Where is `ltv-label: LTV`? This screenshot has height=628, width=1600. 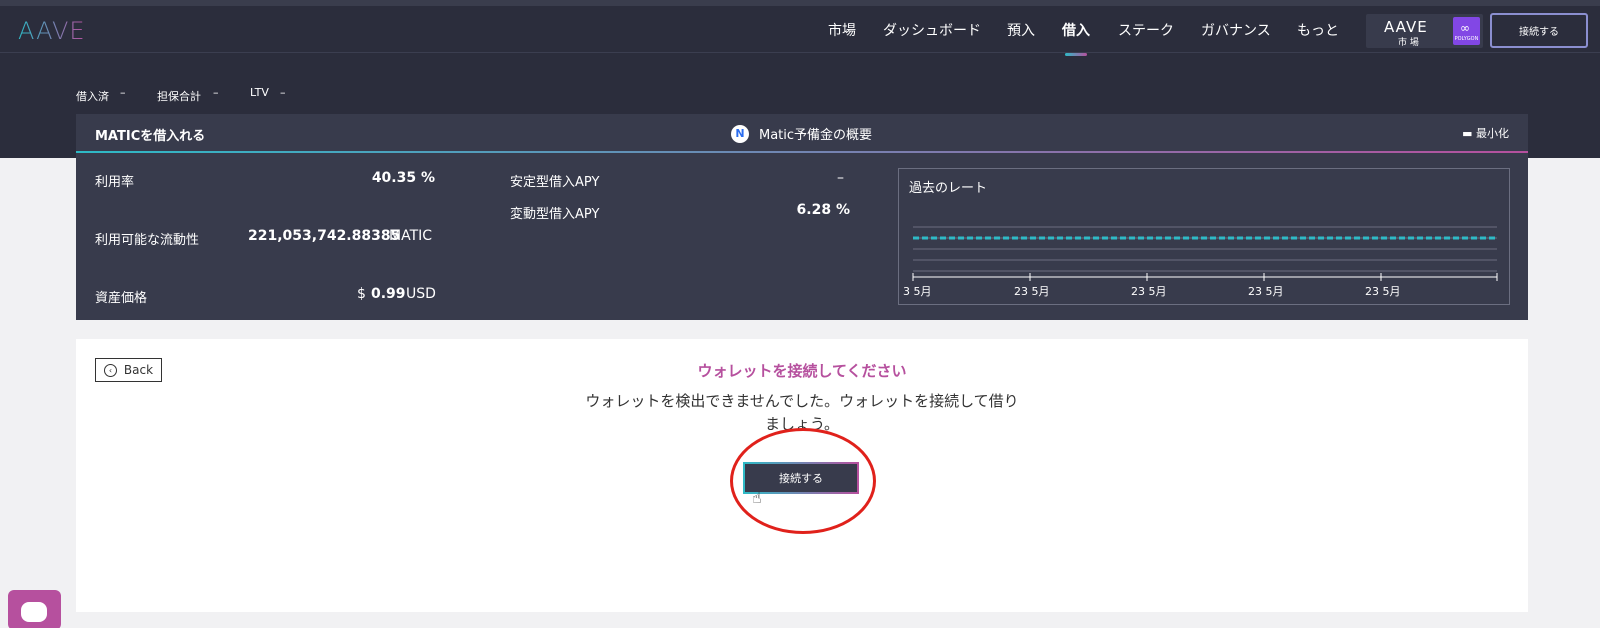 ltv-label: LTV is located at coordinates (259, 92).